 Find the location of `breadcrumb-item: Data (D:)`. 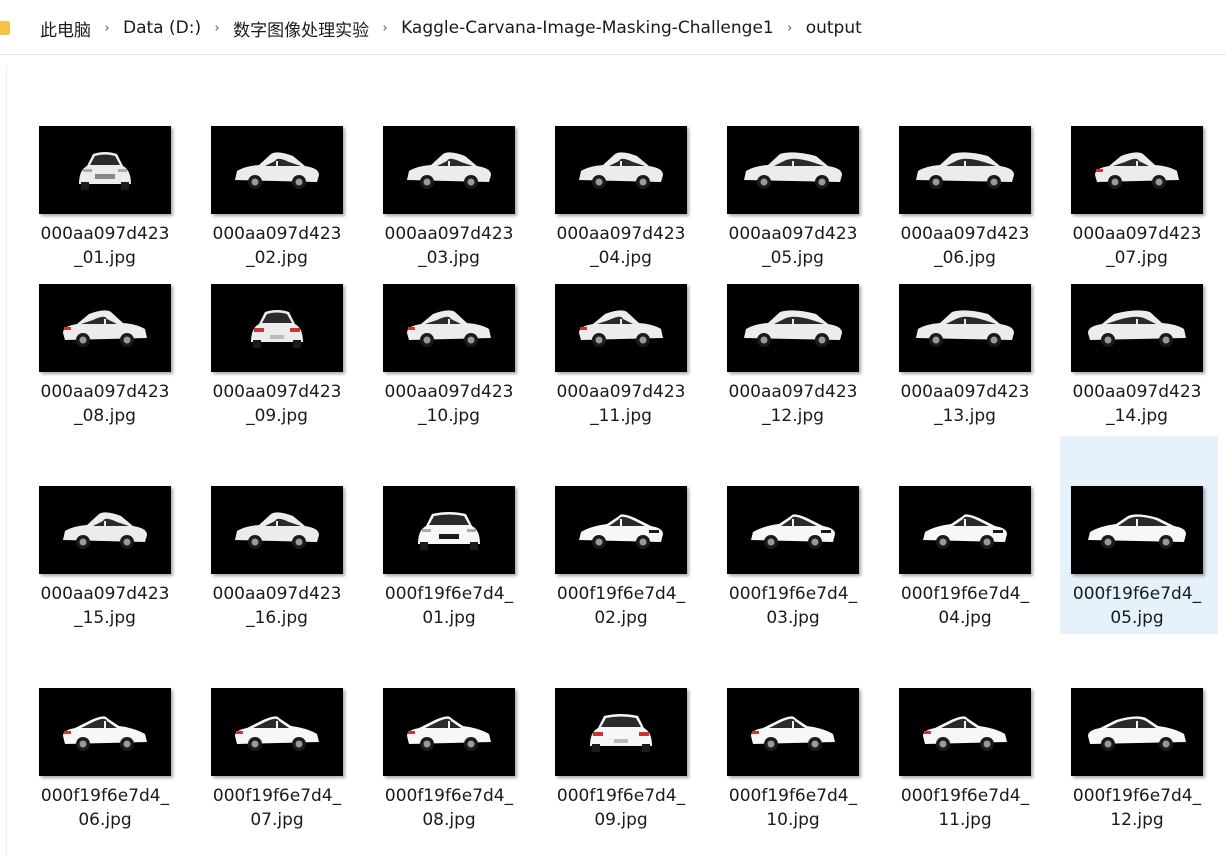

breadcrumb-item: Data (D:) is located at coordinates (162, 28).